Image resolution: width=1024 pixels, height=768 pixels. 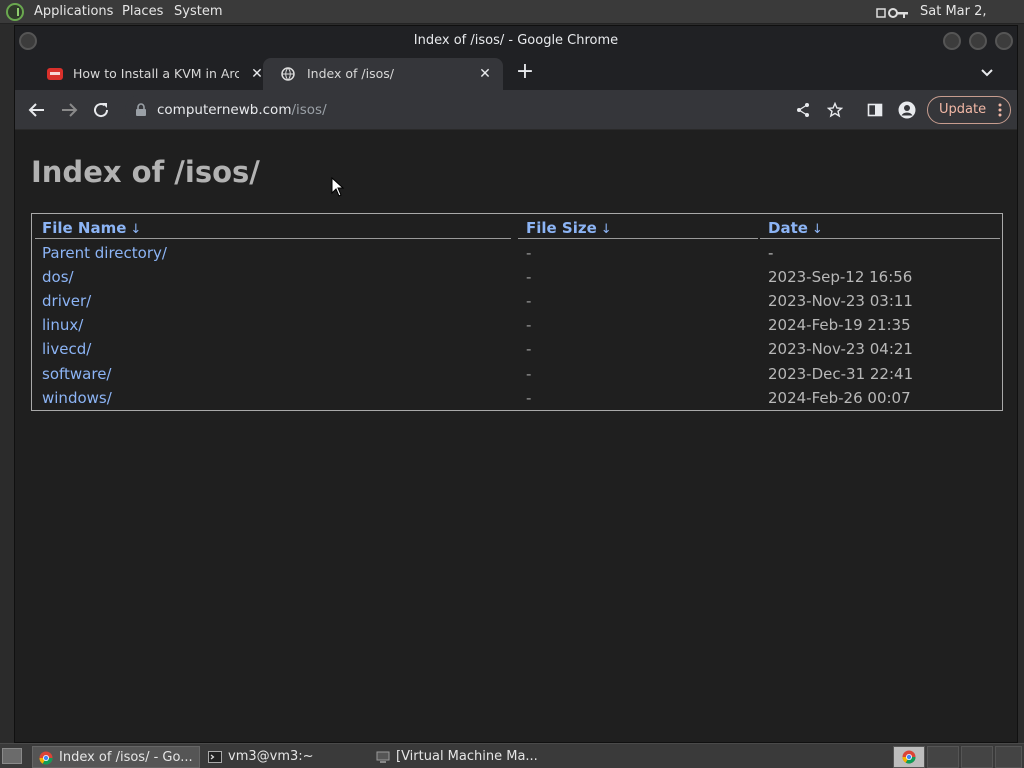 I want to click on table-row: dos/ - 2023-Sep-12 16:56, so click(x=517, y=277).